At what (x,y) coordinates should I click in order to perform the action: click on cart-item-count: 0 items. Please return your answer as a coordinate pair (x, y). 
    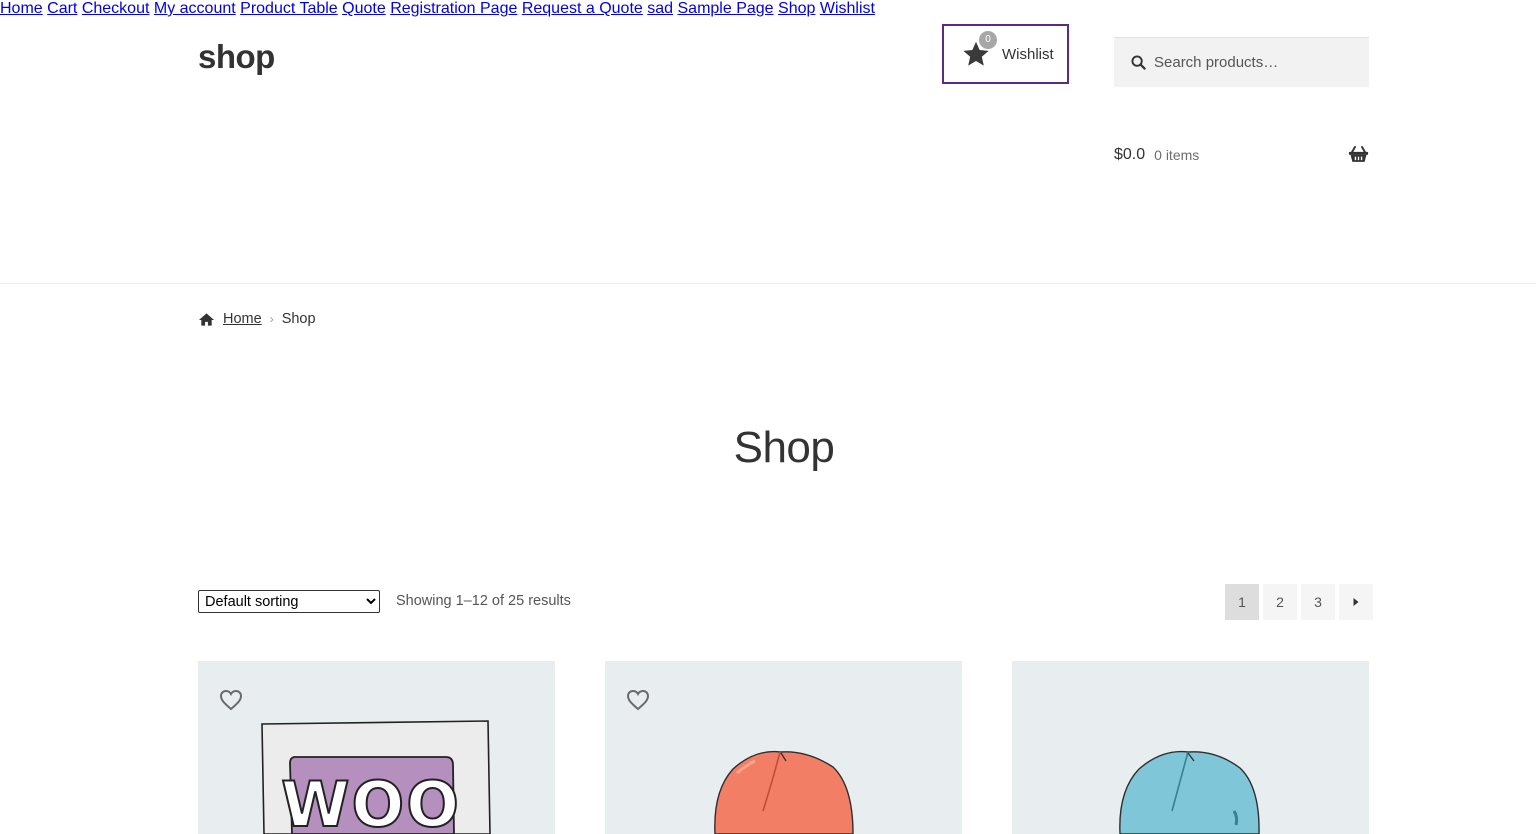
    Looking at the image, I should click on (1177, 155).